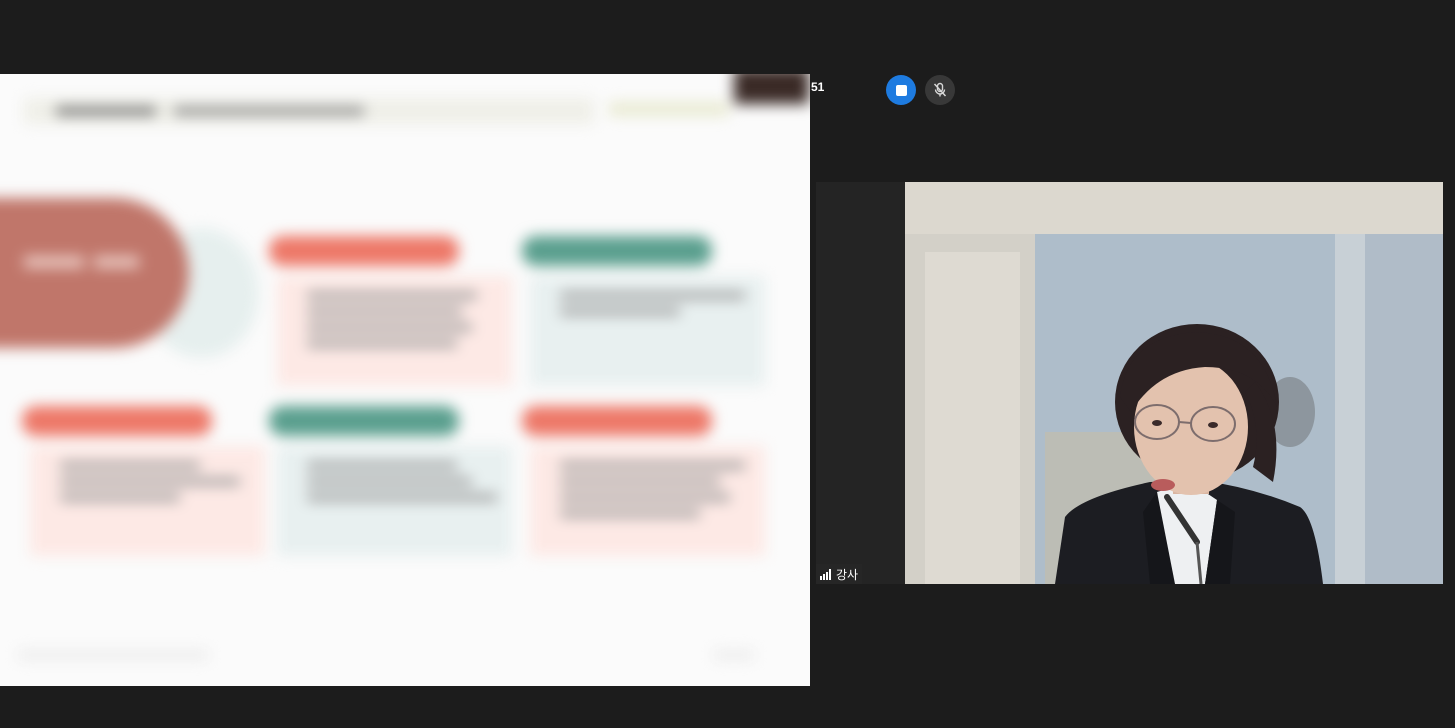 Image resolution: width=1455 pixels, height=728 pixels. What do you see at coordinates (818, 87) in the screenshot?
I see `recording-timer: 51` at bounding box center [818, 87].